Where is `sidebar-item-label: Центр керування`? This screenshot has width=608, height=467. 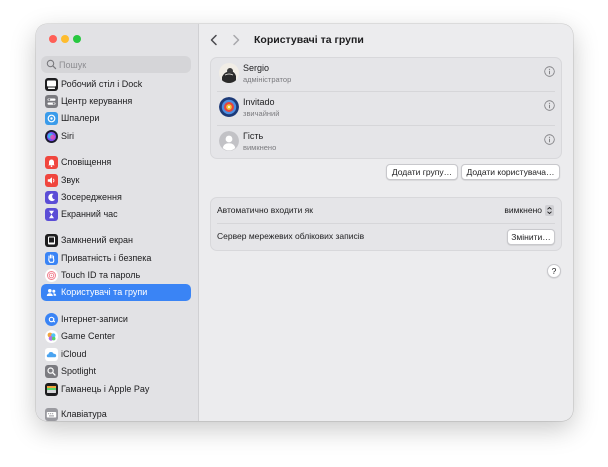 sidebar-item-label: Центр керування is located at coordinates (97, 101).